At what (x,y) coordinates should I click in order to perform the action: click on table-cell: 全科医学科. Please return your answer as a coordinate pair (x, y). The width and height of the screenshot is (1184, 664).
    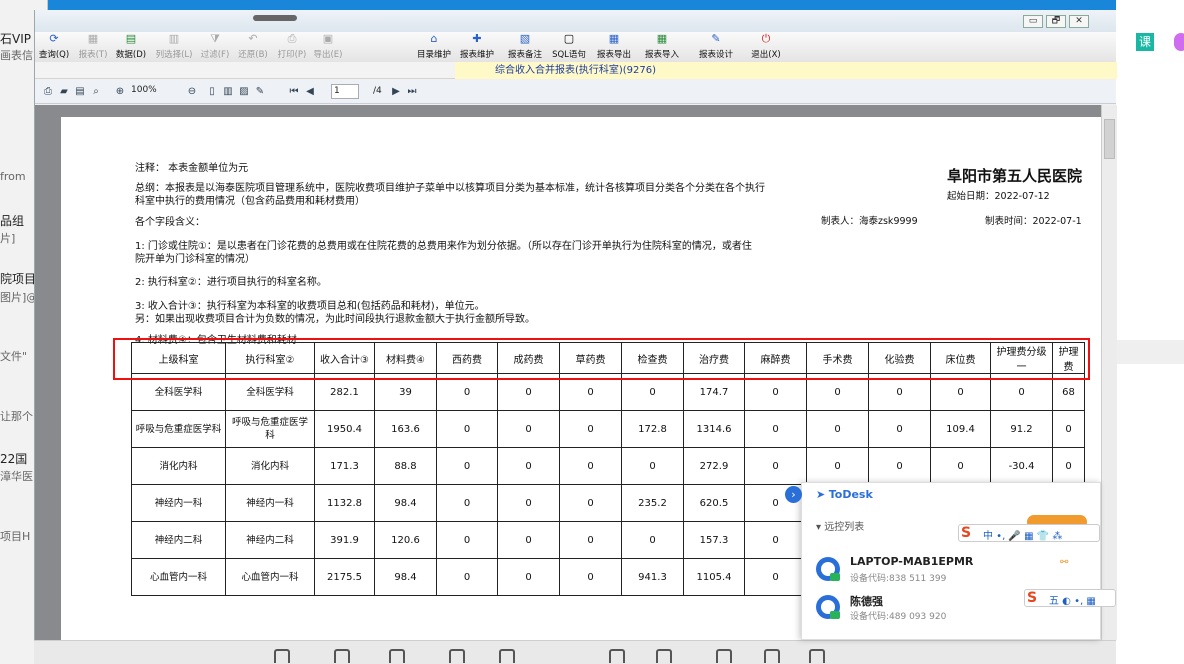
    Looking at the image, I should click on (270, 392).